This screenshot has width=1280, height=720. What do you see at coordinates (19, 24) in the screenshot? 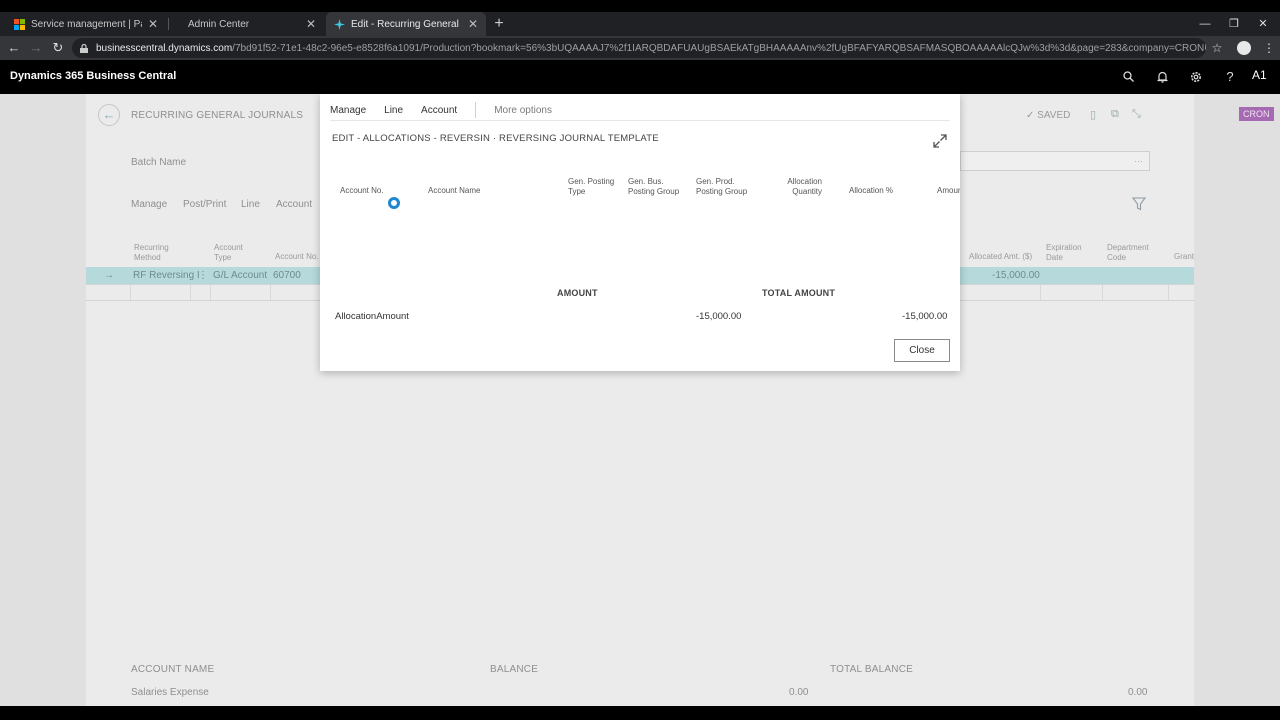
I see `microsoft-logo-icon` at bounding box center [19, 24].